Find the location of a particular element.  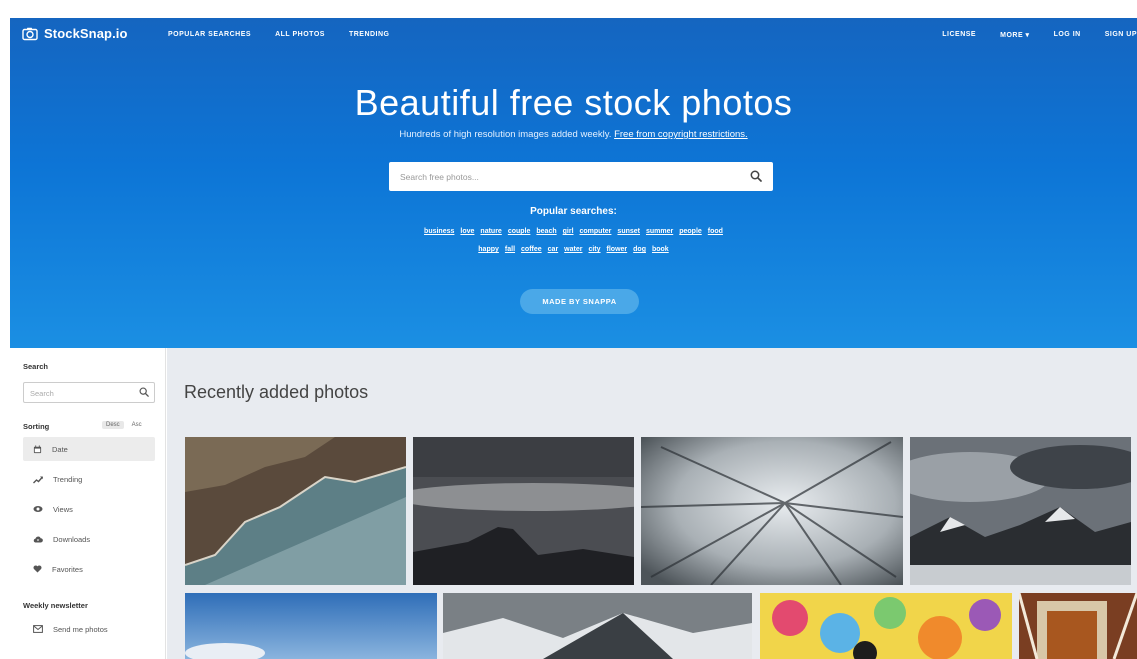

tag-link: people is located at coordinates (690, 231).